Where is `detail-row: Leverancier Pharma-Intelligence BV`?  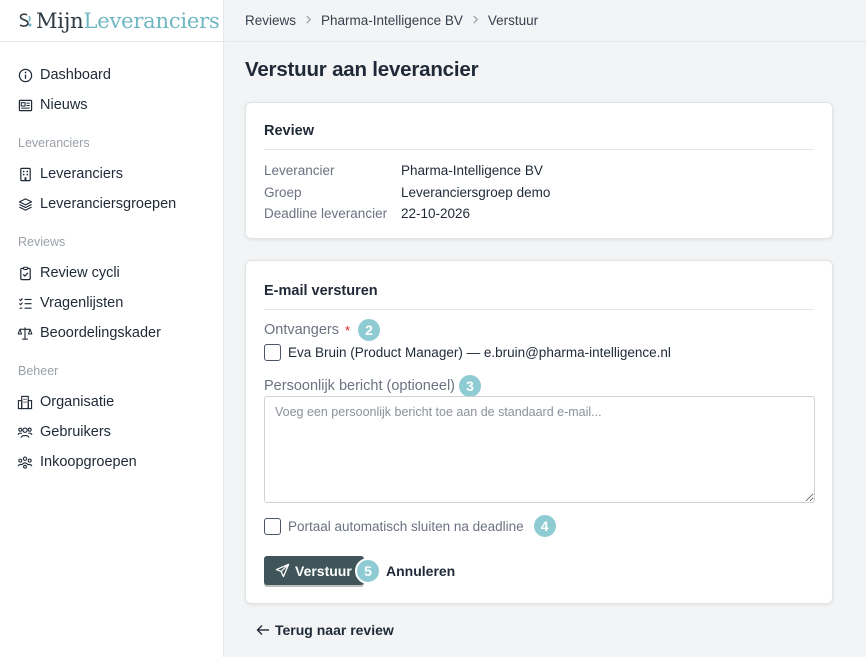 detail-row: Leverancier Pharma-Intelligence BV is located at coordinates (539, 171).